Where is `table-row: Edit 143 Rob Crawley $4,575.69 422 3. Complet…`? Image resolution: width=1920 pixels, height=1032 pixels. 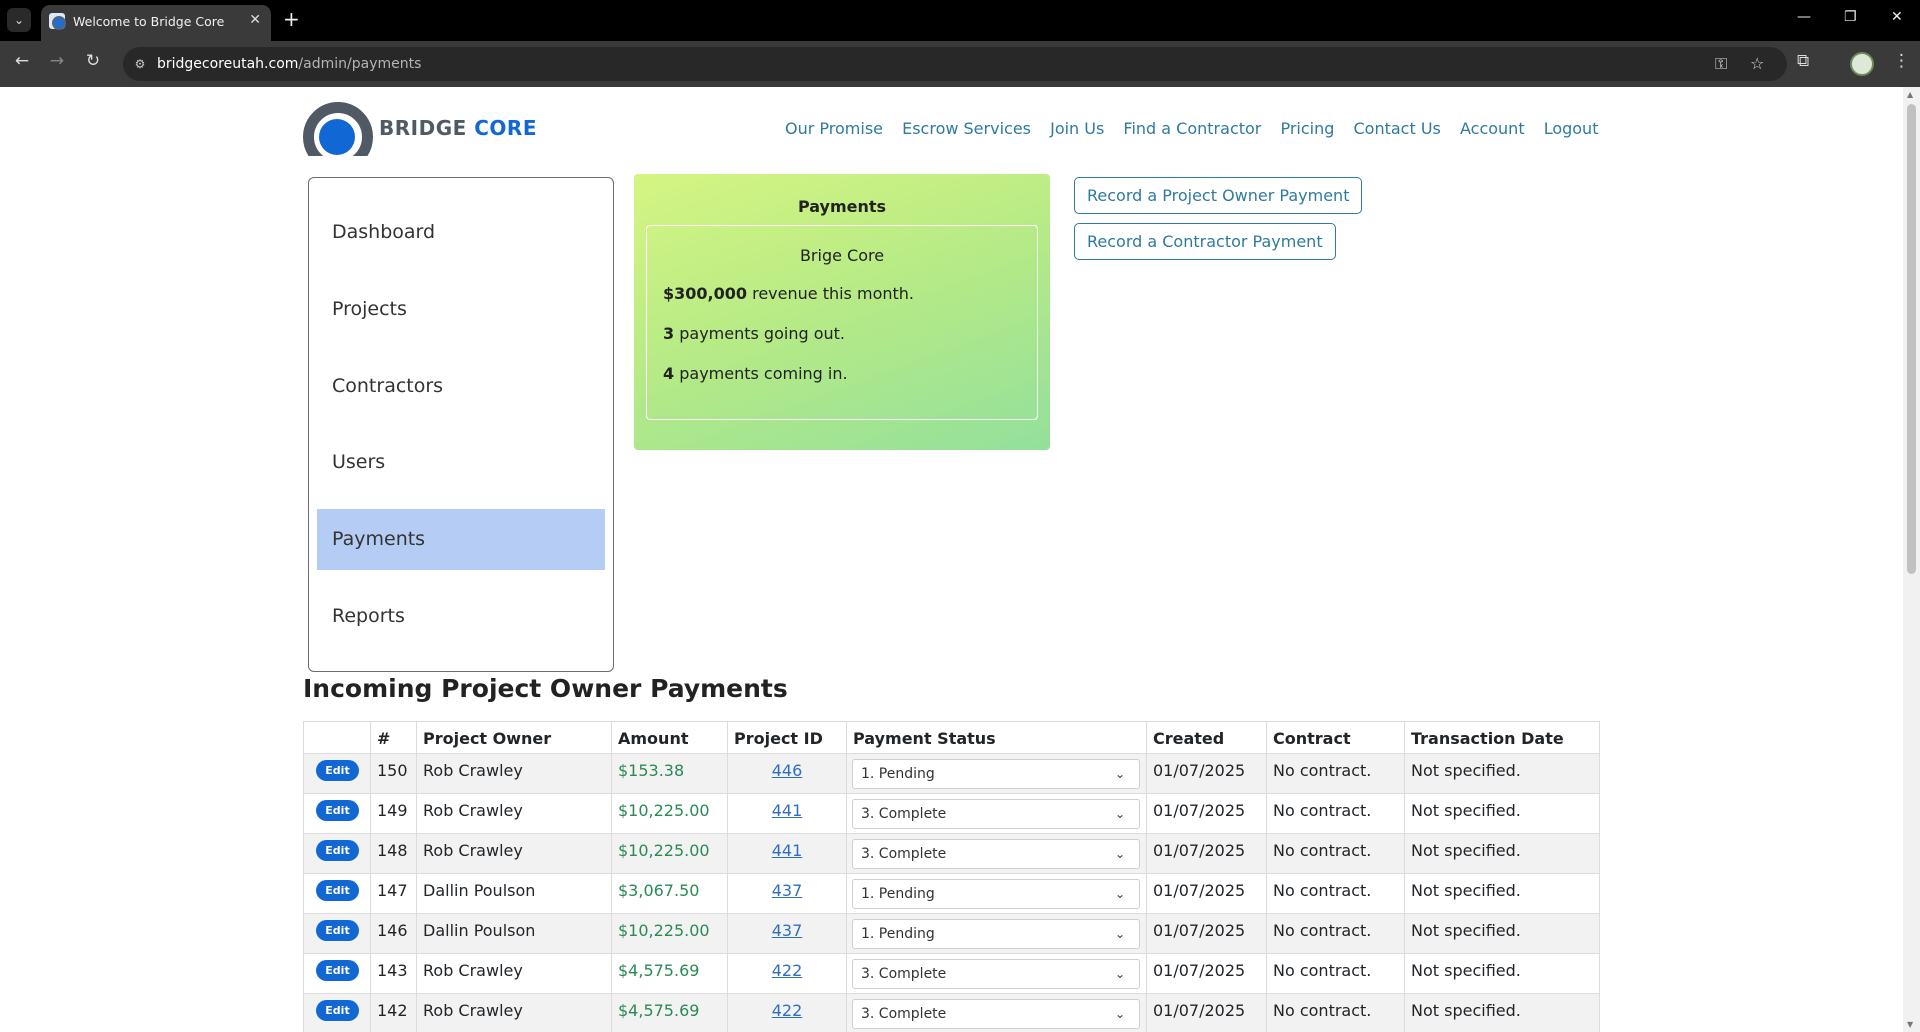
table-row: Edit 143 Rob Crawley $4,575.69 422 3. Complet… is located at coordinates (951, 974).